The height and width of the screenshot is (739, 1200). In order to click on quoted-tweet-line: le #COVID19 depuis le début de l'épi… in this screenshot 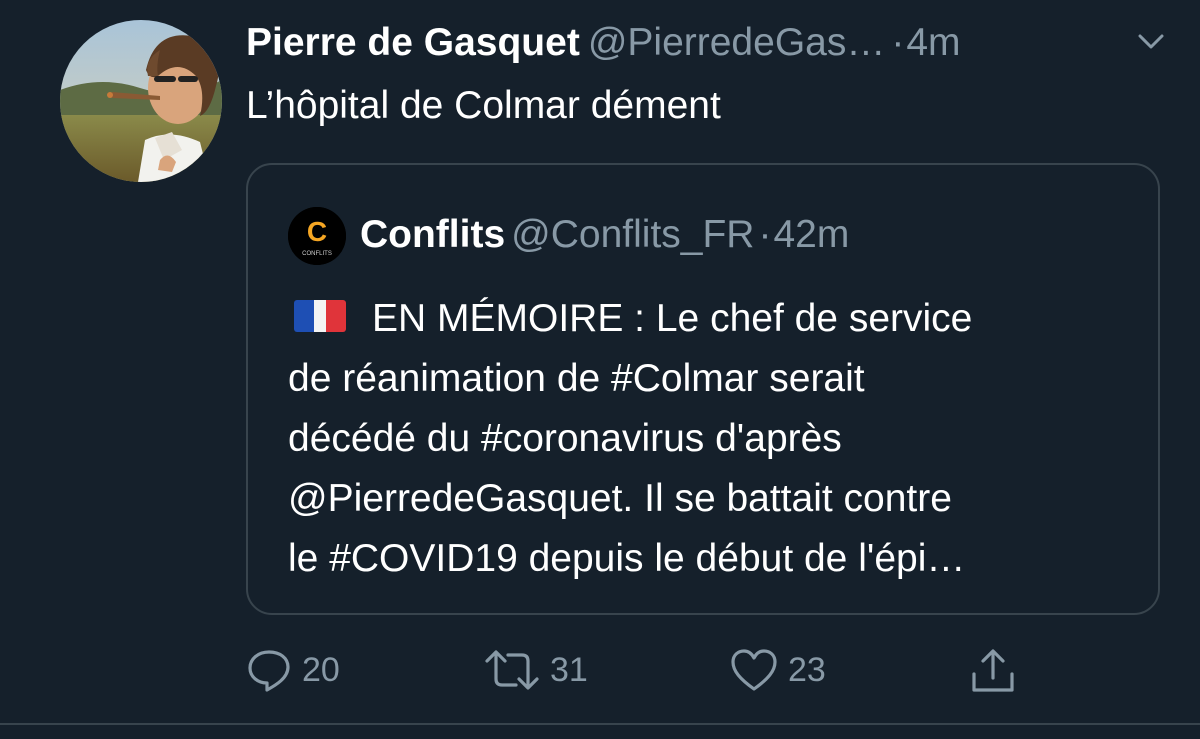, I will do `click(627, 558)`.